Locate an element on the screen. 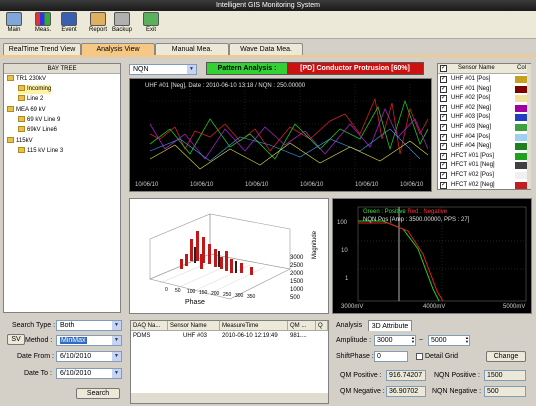 The height and width of the screenshot is (406, 536). event-button: Event is located at coordinates (69, 25).